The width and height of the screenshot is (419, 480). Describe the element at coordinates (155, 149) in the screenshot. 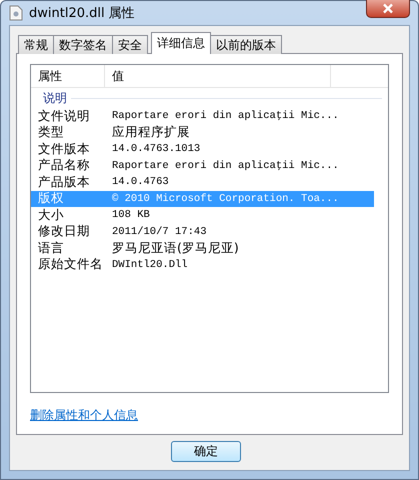

I see `property-value: 14.0.4763.1013` at that location.